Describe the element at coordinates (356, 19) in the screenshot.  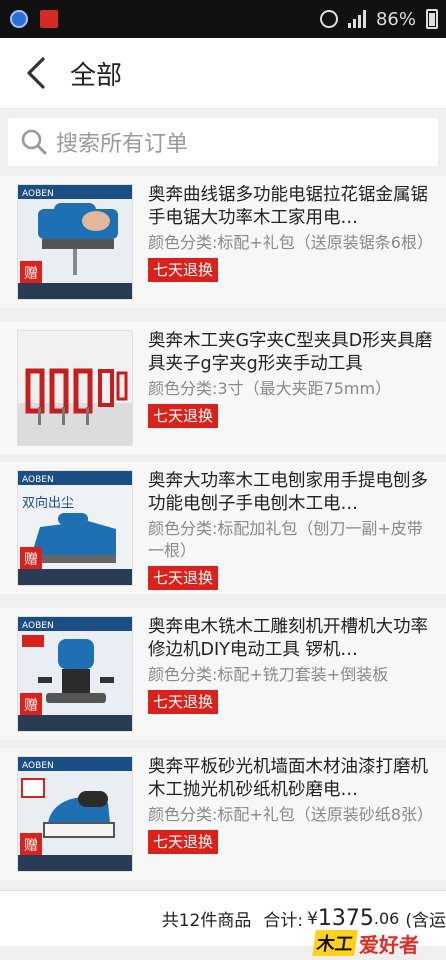
I see `signal-icon` at that location.